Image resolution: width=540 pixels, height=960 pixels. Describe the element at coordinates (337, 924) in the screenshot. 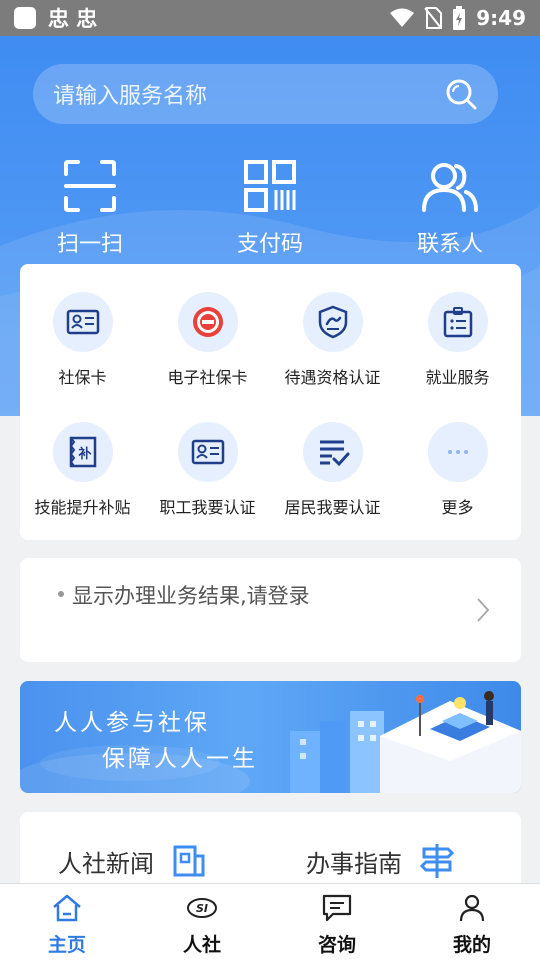

I see `nav-consult: 咨询` at that location.